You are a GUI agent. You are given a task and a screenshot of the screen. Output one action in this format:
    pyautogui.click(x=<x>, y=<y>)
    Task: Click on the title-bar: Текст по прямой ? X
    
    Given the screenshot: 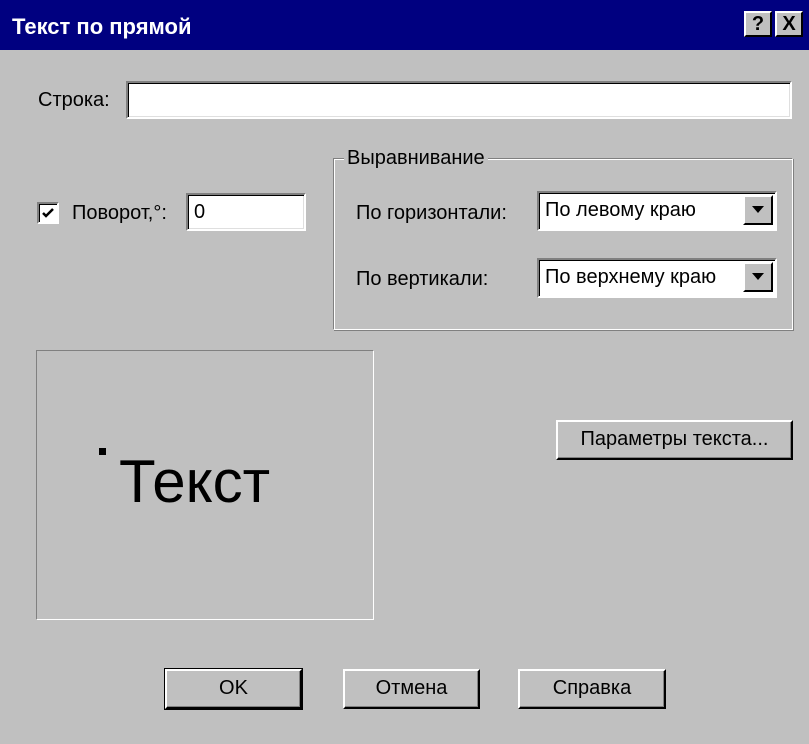 What is the action you would take?
    pyautogui.click(x=404, y=25)
    